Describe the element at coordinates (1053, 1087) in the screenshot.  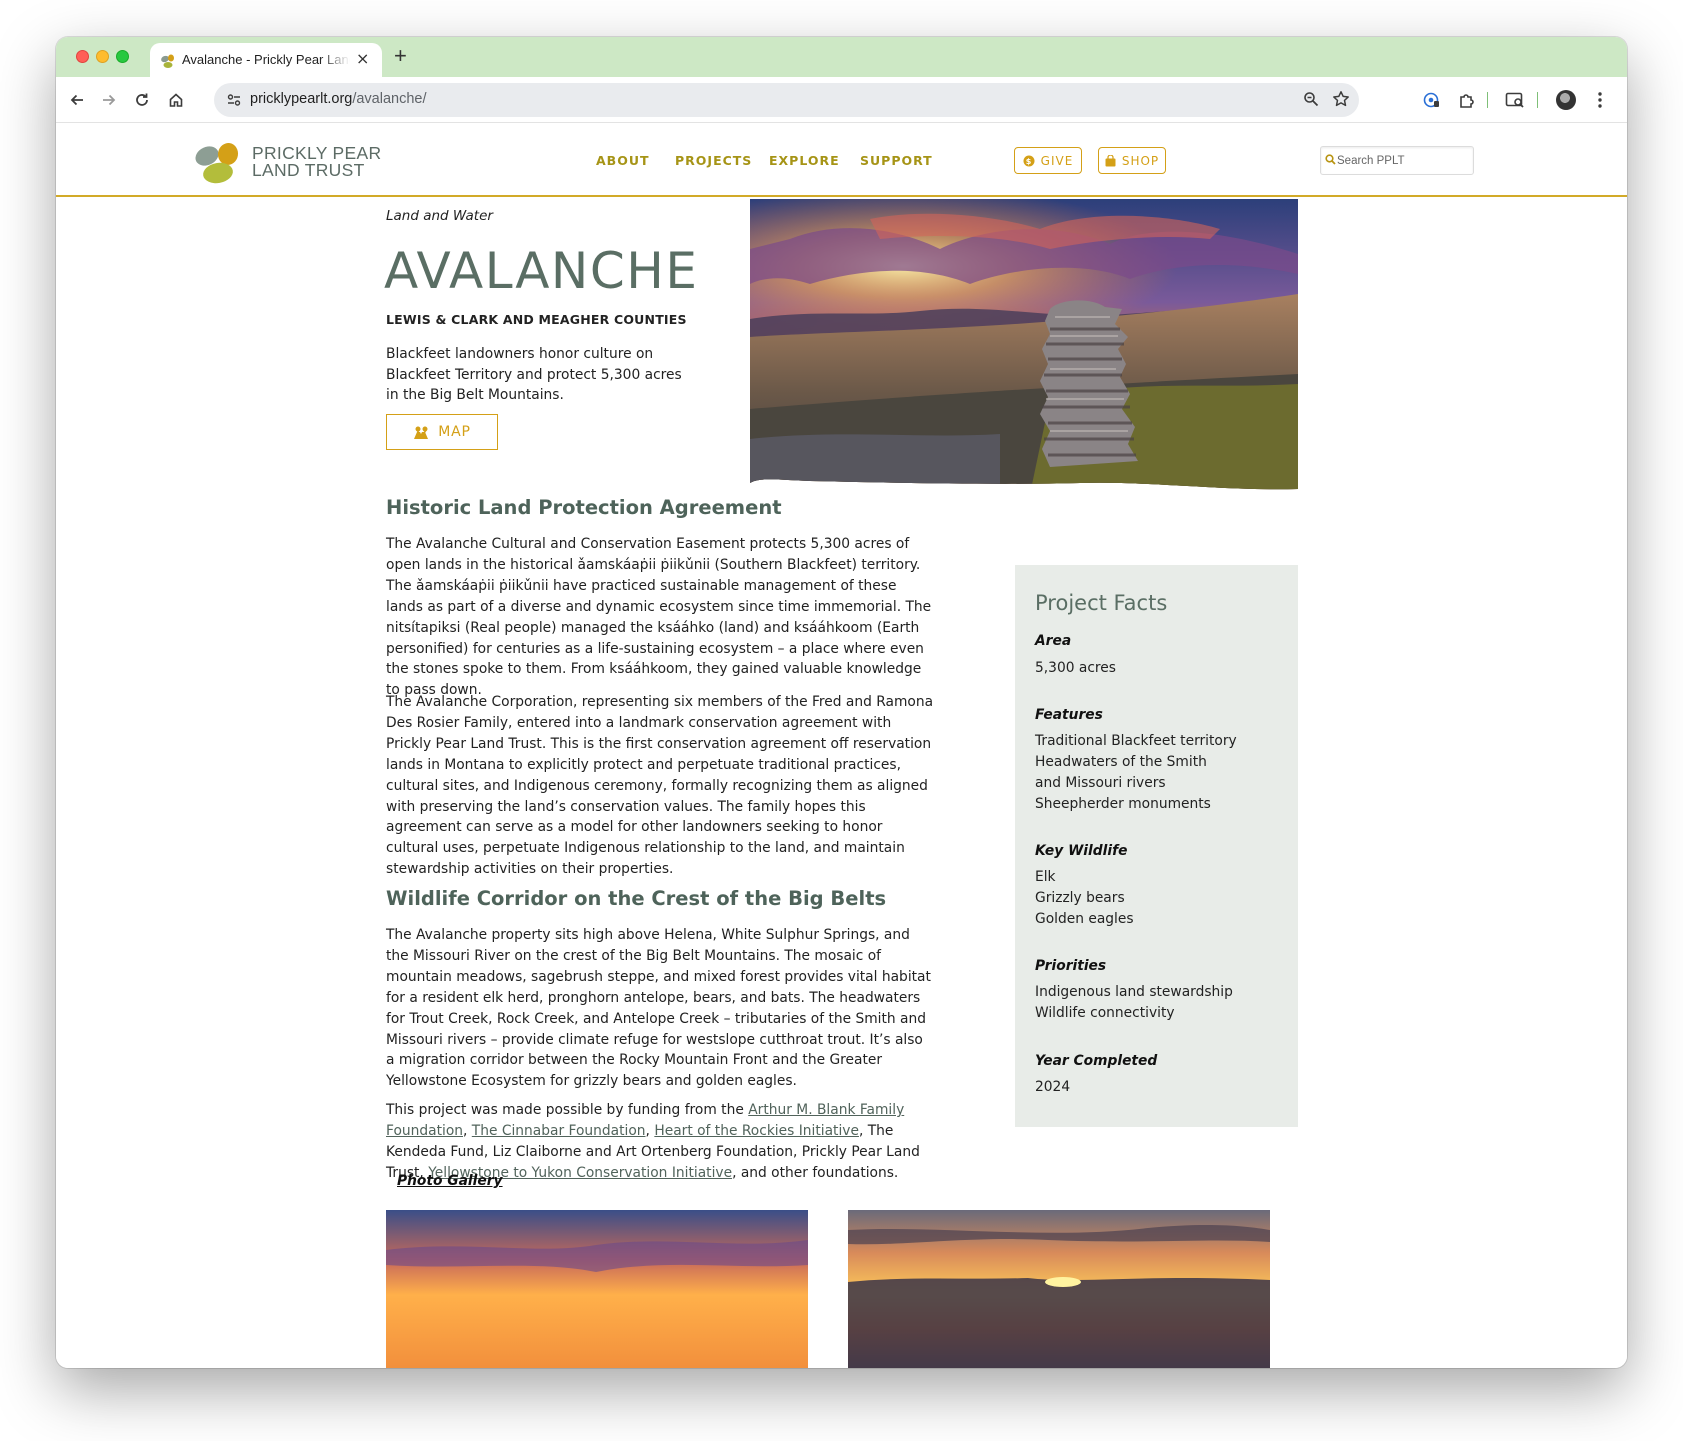
I see `year-value: 2024` at that location.